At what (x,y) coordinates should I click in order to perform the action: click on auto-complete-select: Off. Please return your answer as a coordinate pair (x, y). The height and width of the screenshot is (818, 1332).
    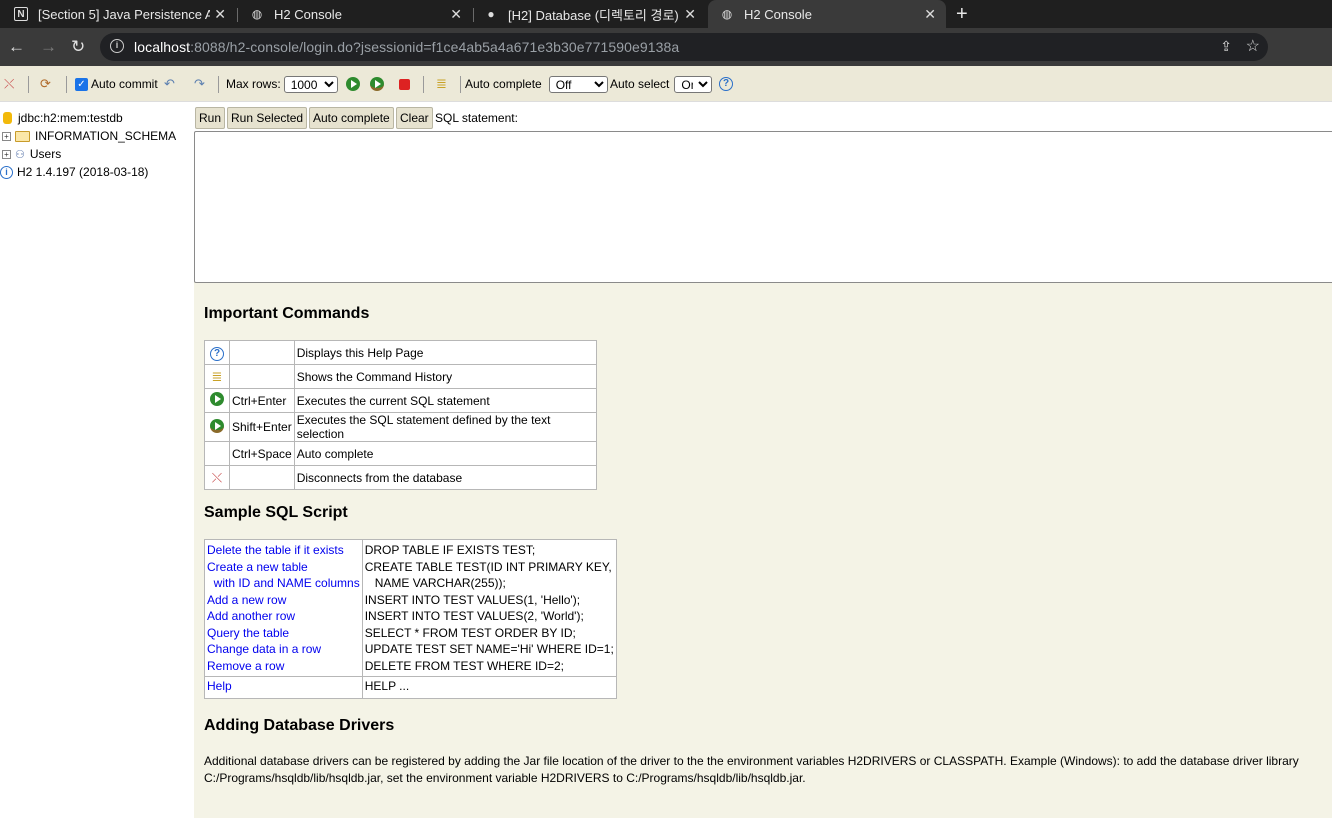
    Looking at the image, I should click on (578, 84).